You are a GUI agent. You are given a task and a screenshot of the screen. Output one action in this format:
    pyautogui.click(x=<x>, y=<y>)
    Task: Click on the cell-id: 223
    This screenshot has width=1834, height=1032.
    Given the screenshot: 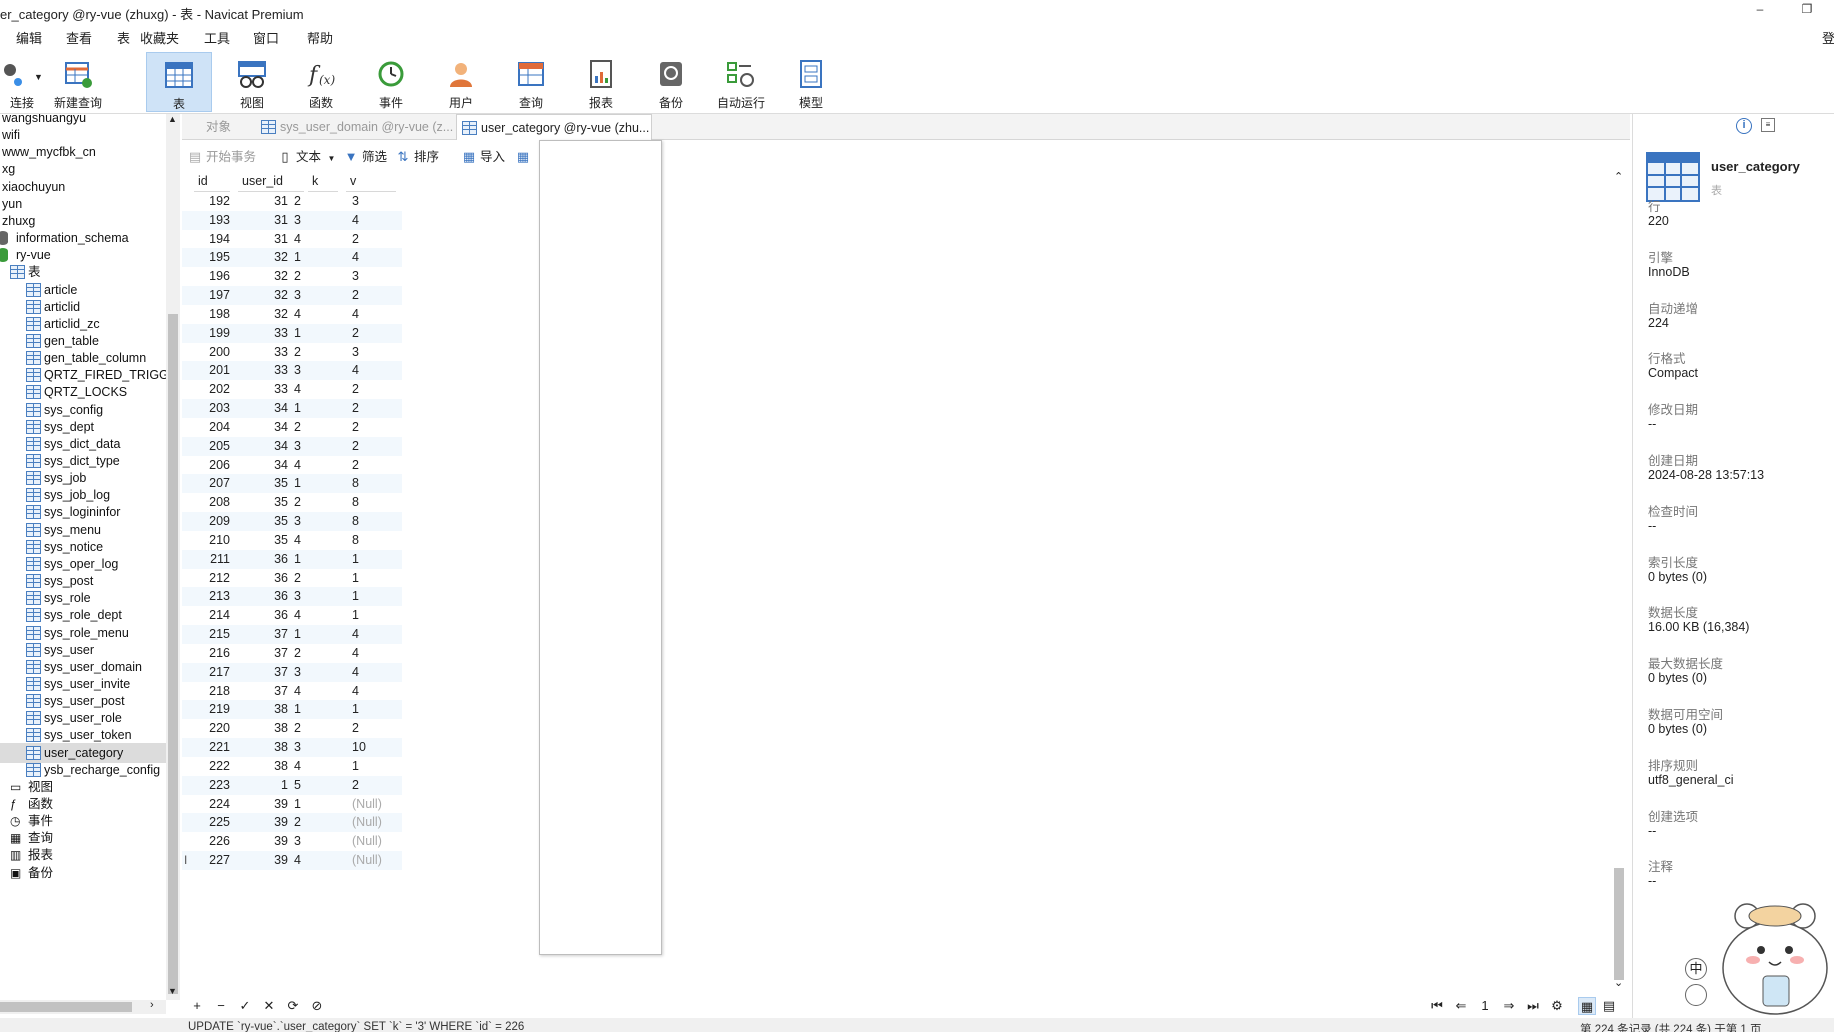 What is the action you would take?
    pyautogui.click(x=212, y=785)
    